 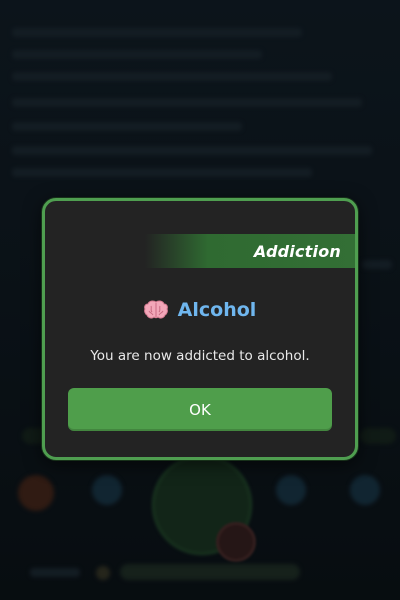 What do you see at coordinates (155, 310) in the screenshot?
I see `brain-icon` at bounding box center [155, 310].